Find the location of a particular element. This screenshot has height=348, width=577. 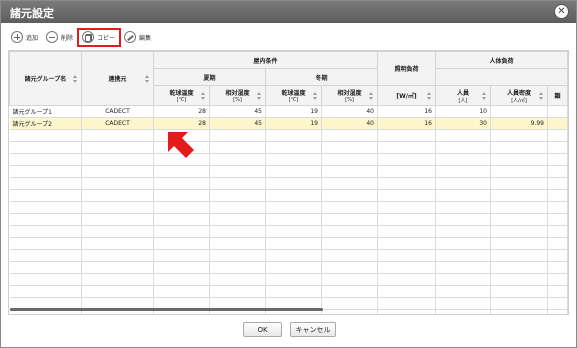

cell-density is located at coordinates (519, 111).